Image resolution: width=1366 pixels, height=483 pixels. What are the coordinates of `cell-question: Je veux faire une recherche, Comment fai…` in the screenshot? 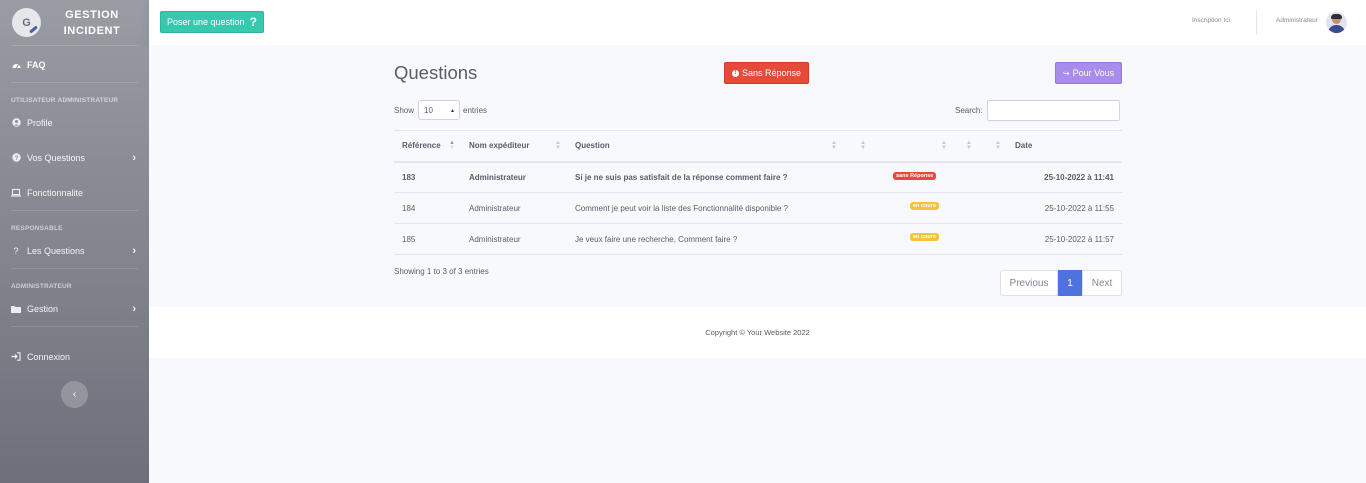 It's located at (760, 239).